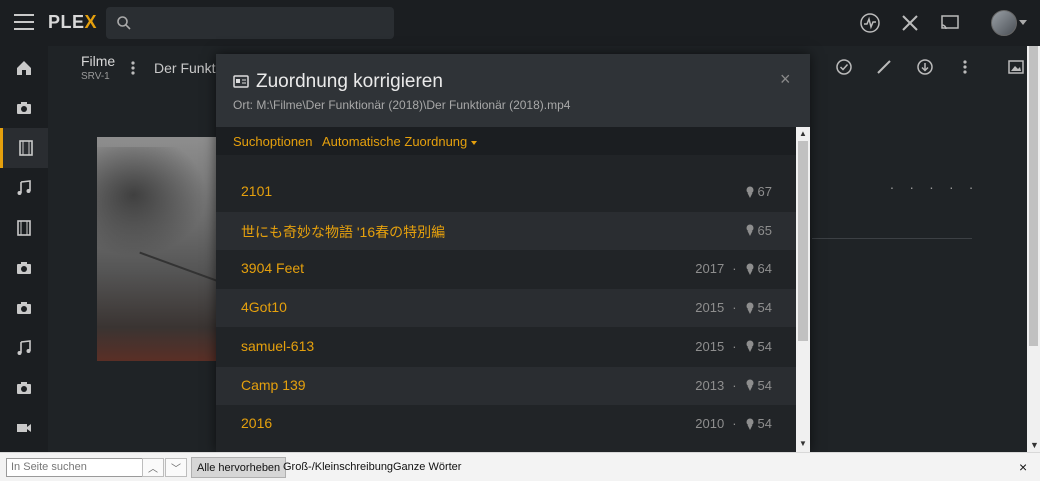 The image size is (1040, 481). Describe the element at coordinates (870, 23) in the screenshot. I see `activity-icon` at that location.